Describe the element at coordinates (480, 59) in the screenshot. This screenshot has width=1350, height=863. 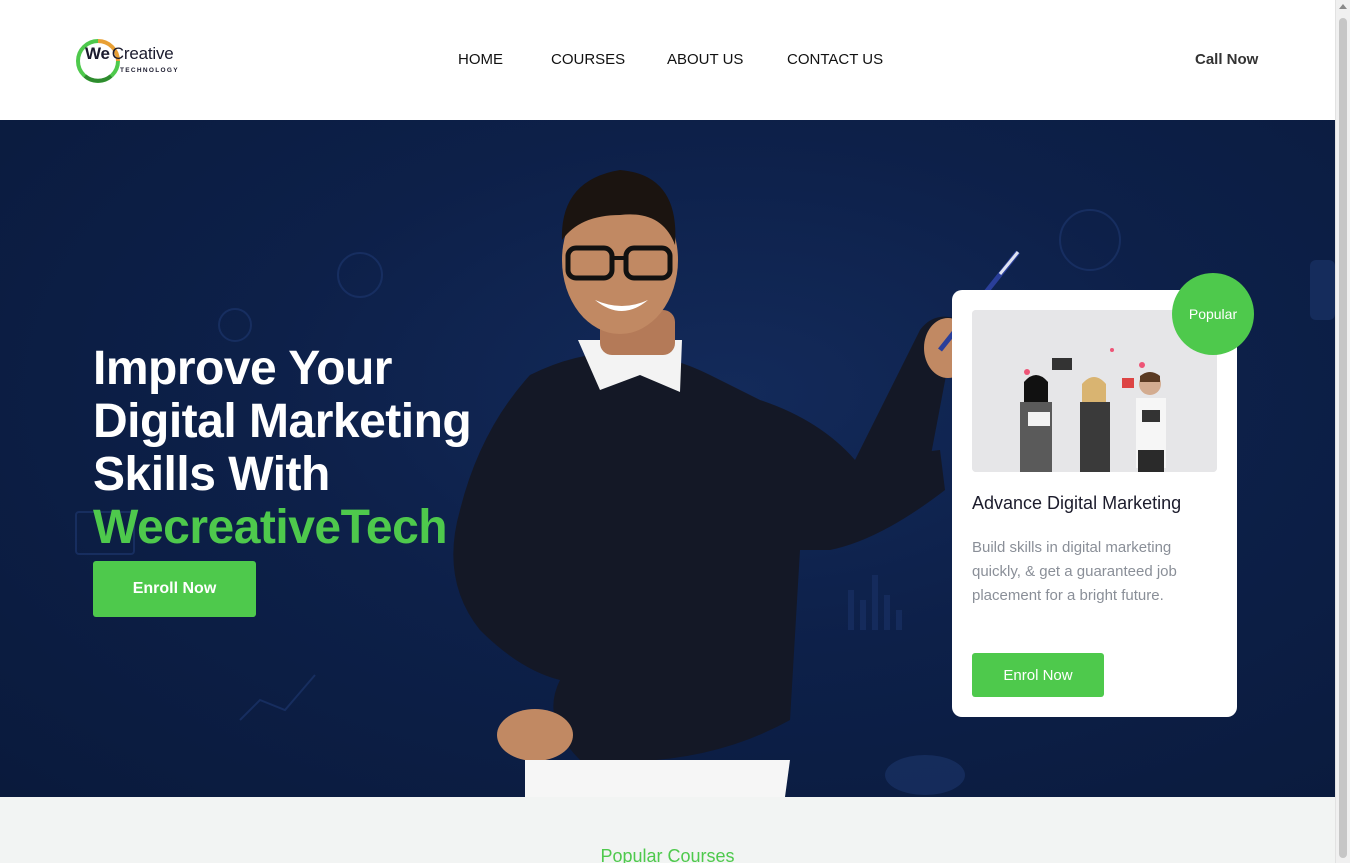
I see `nav-item-home: HOME` at that location.